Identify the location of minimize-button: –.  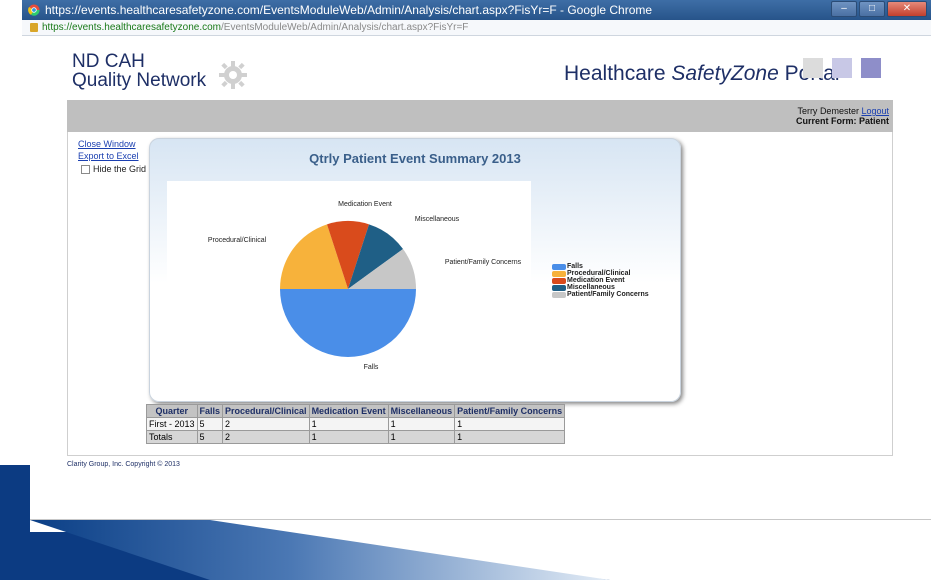
(844, 9).